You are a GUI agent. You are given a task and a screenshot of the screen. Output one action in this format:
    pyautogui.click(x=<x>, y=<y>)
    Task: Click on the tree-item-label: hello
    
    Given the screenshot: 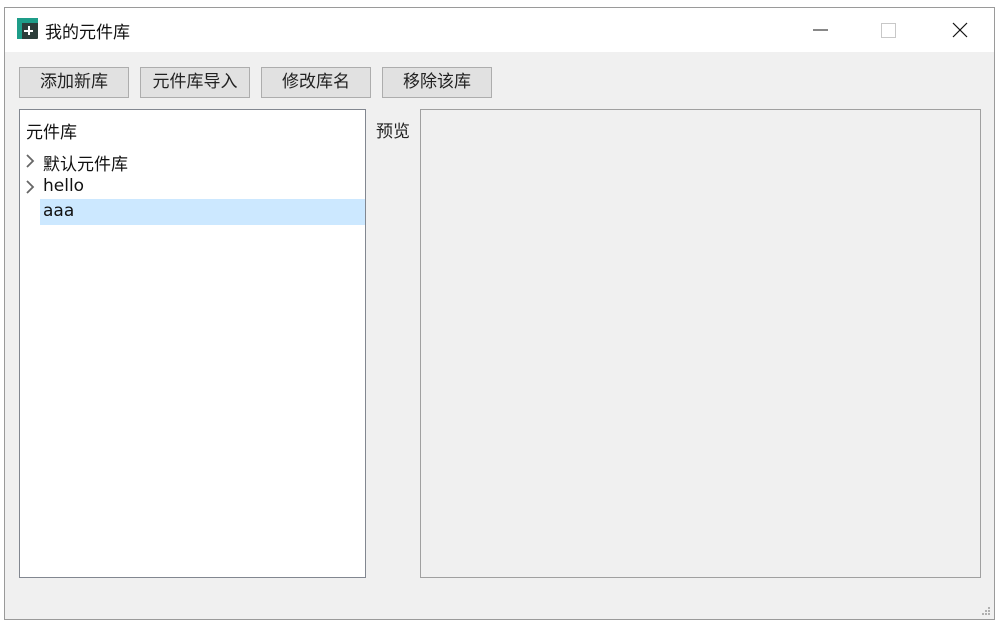 What is the action you would take?
    pyautogui.click(x=64, y=186)
    